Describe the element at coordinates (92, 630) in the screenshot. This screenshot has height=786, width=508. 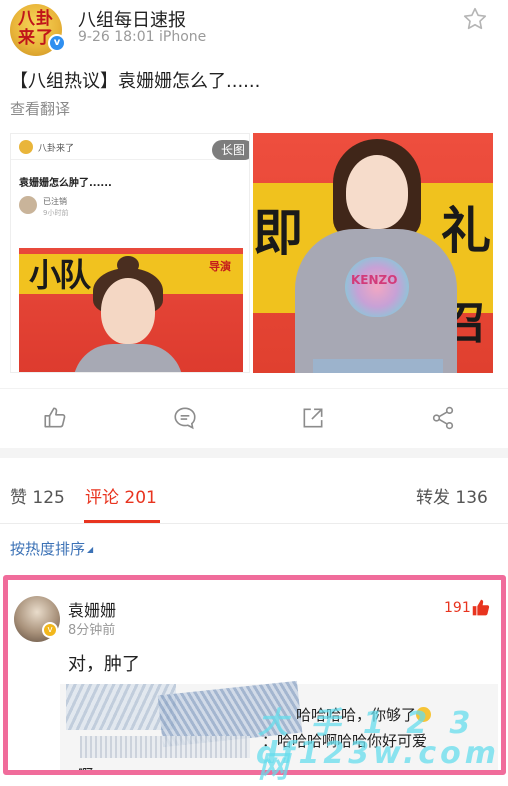
I see `comment-time: 8分钟前` at that location.